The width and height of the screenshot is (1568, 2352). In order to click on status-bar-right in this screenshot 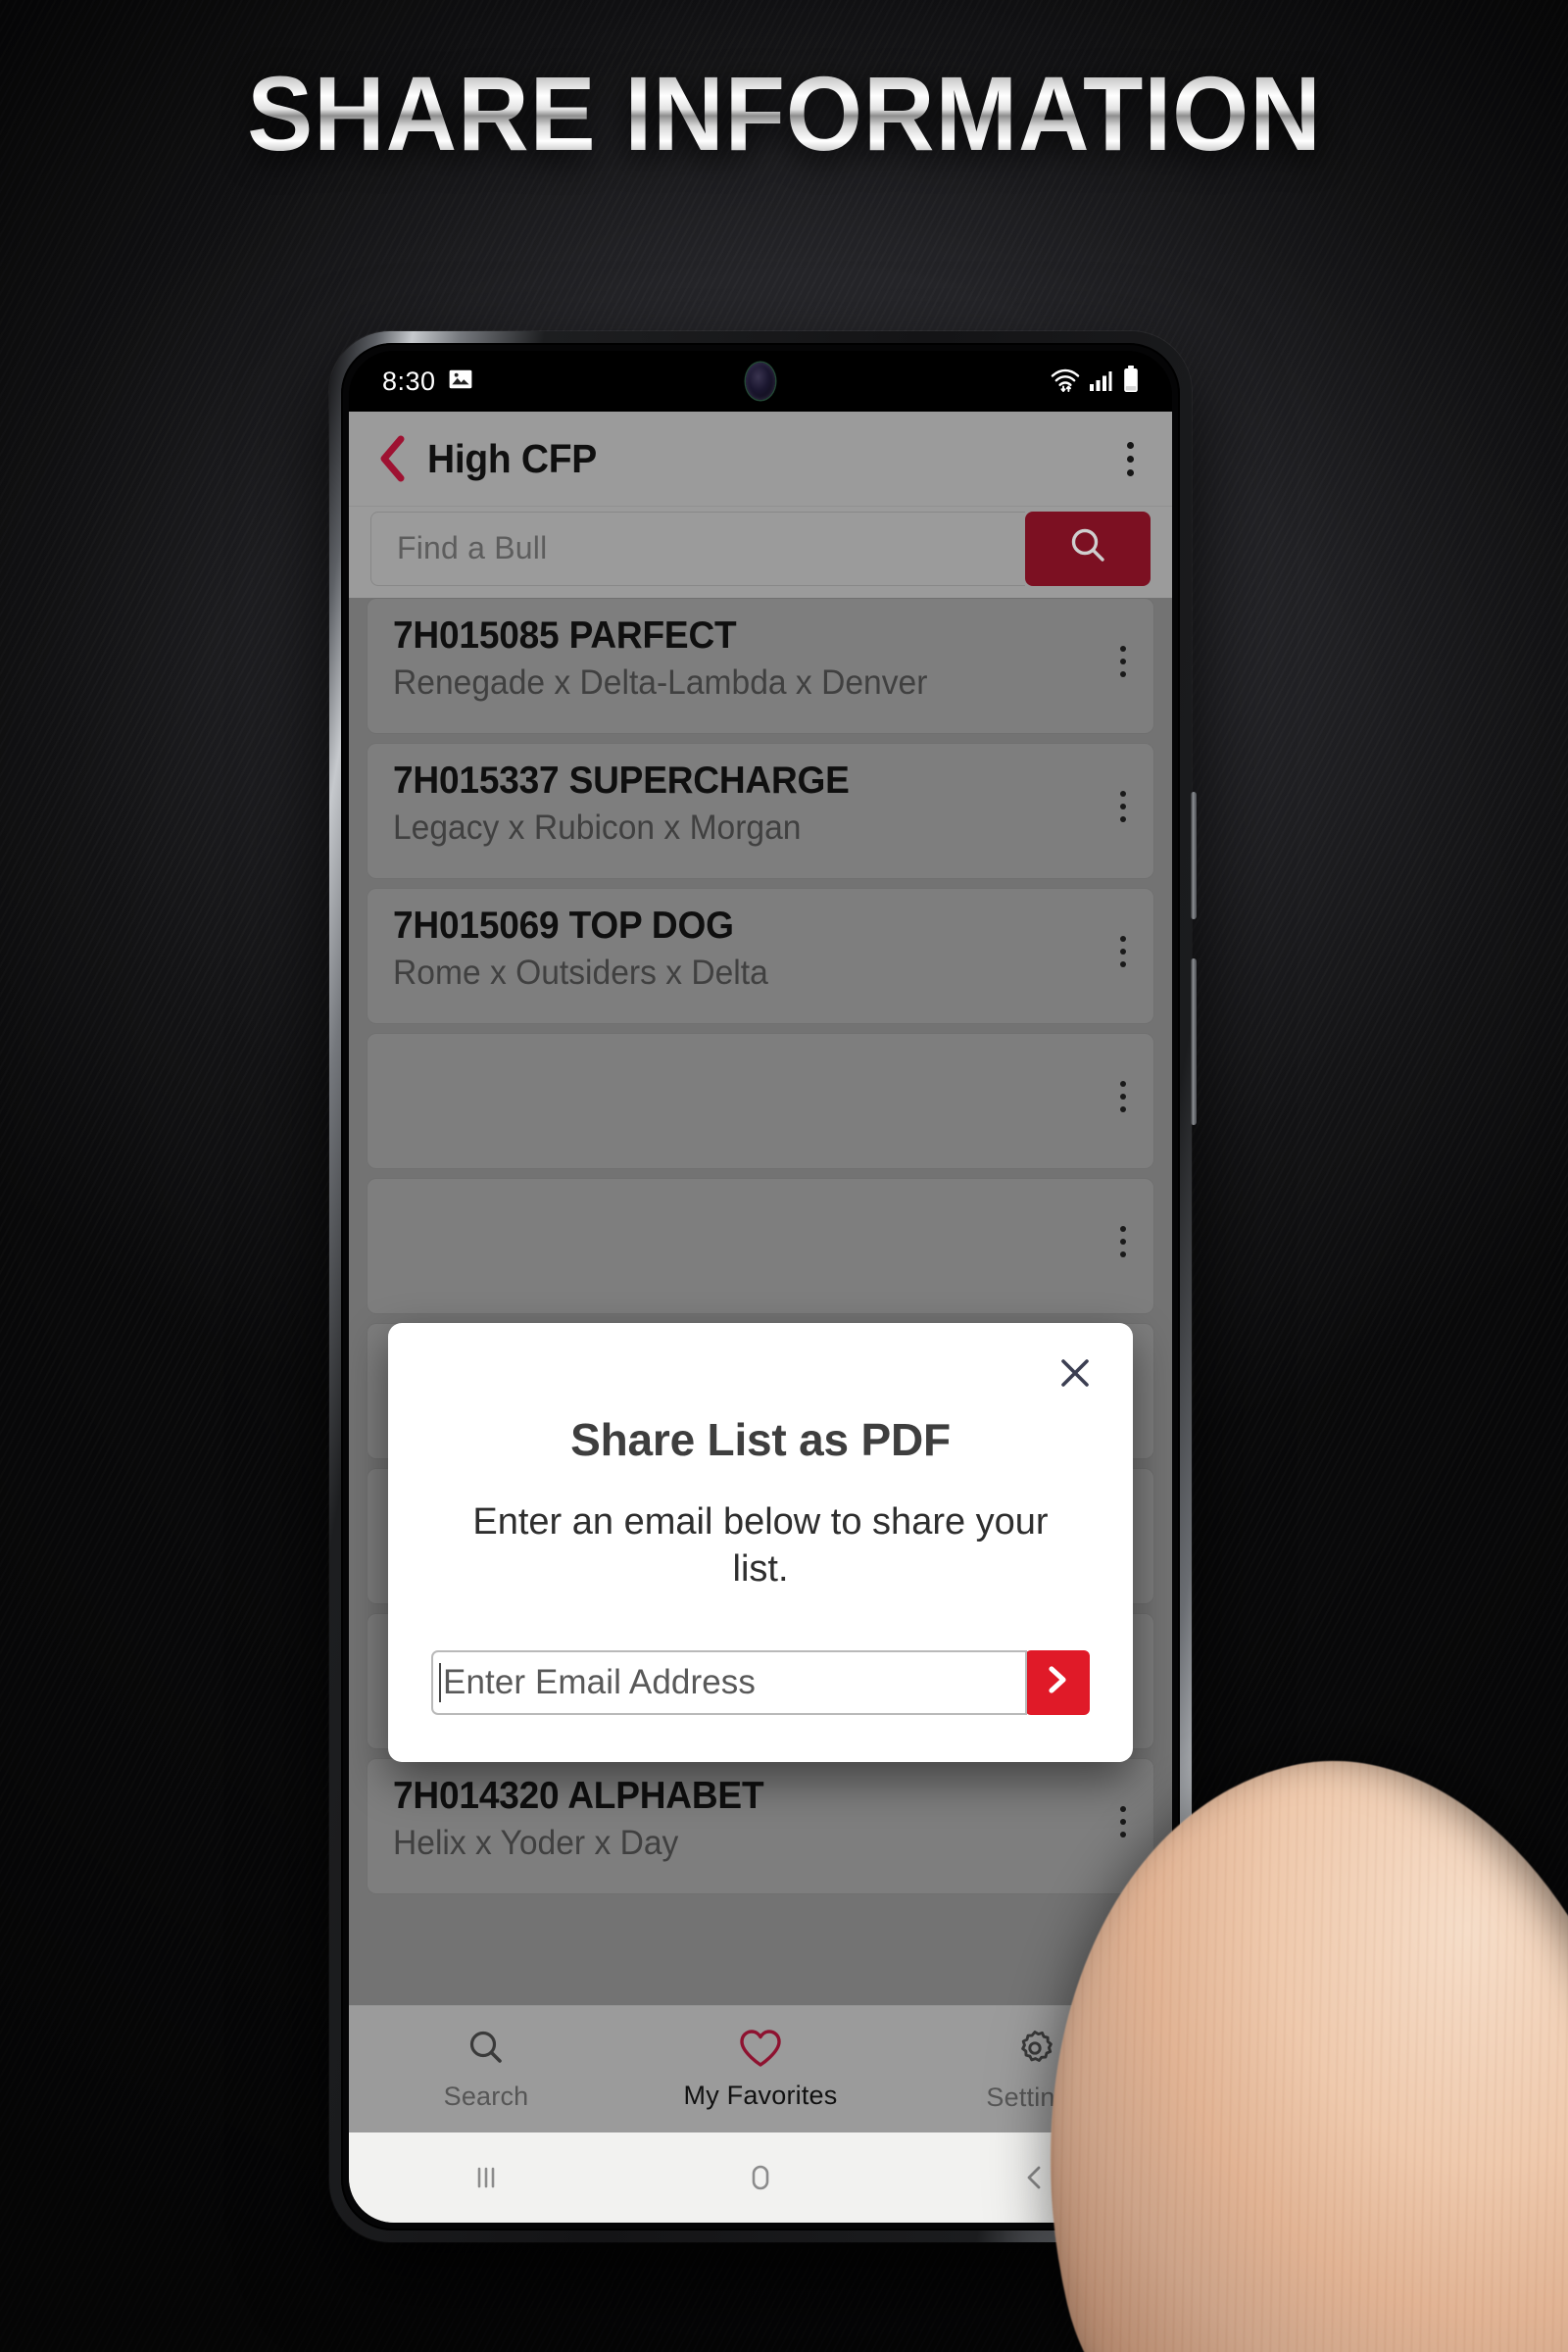, I will do `click(1095, 381)`.